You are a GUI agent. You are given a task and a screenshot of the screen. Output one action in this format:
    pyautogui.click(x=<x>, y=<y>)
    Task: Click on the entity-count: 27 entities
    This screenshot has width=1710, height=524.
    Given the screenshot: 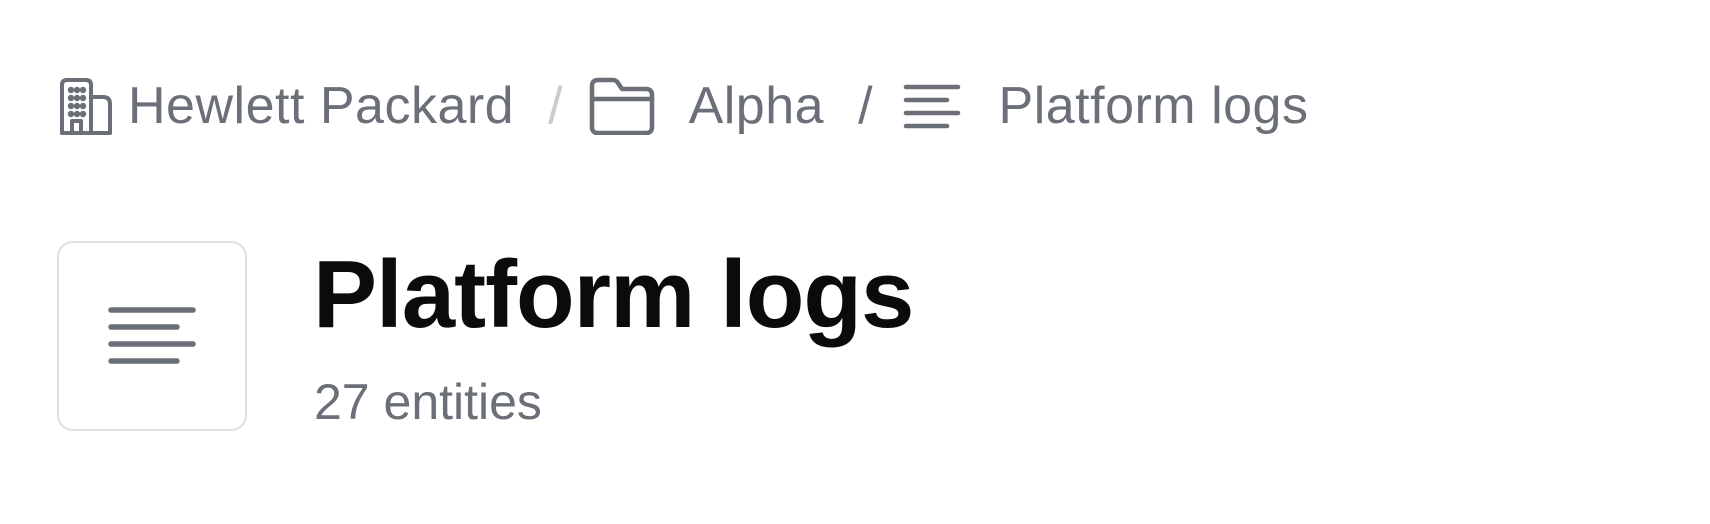 What is the action you would take?
    pyautogui.click(x=428, y=402)
    